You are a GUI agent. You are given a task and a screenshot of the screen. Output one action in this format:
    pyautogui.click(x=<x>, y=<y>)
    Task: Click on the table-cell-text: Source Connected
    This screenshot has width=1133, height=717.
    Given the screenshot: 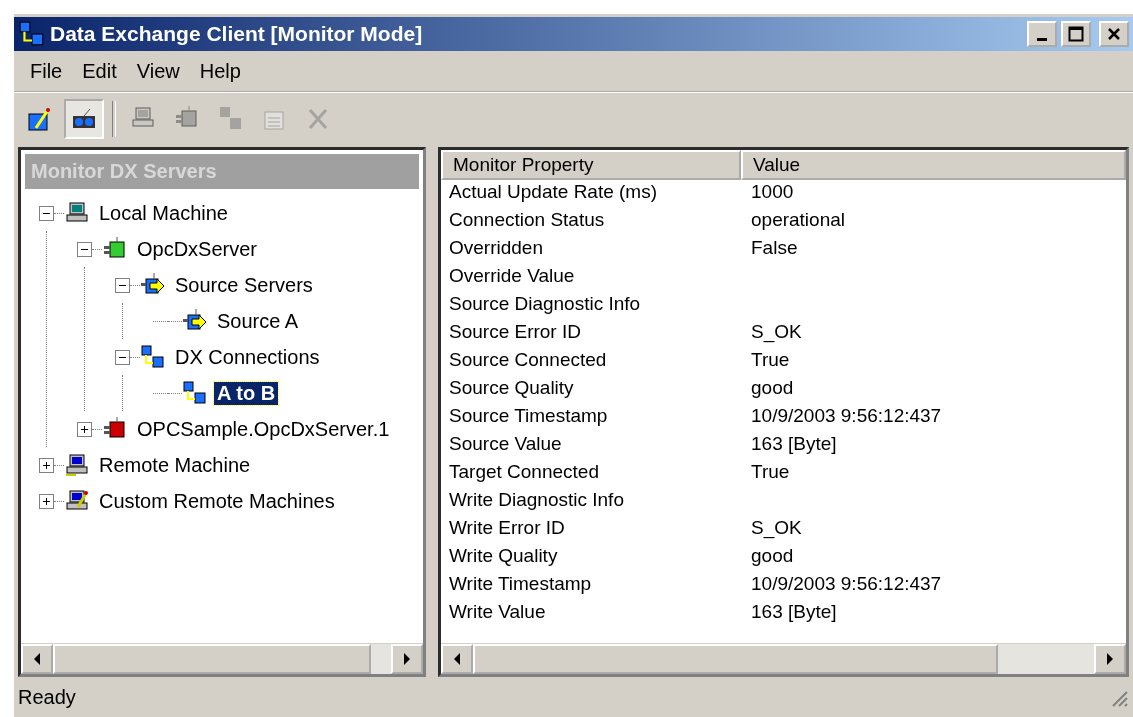 What is the action you would take?
    pyautogui.click(x=528, y=360)
    